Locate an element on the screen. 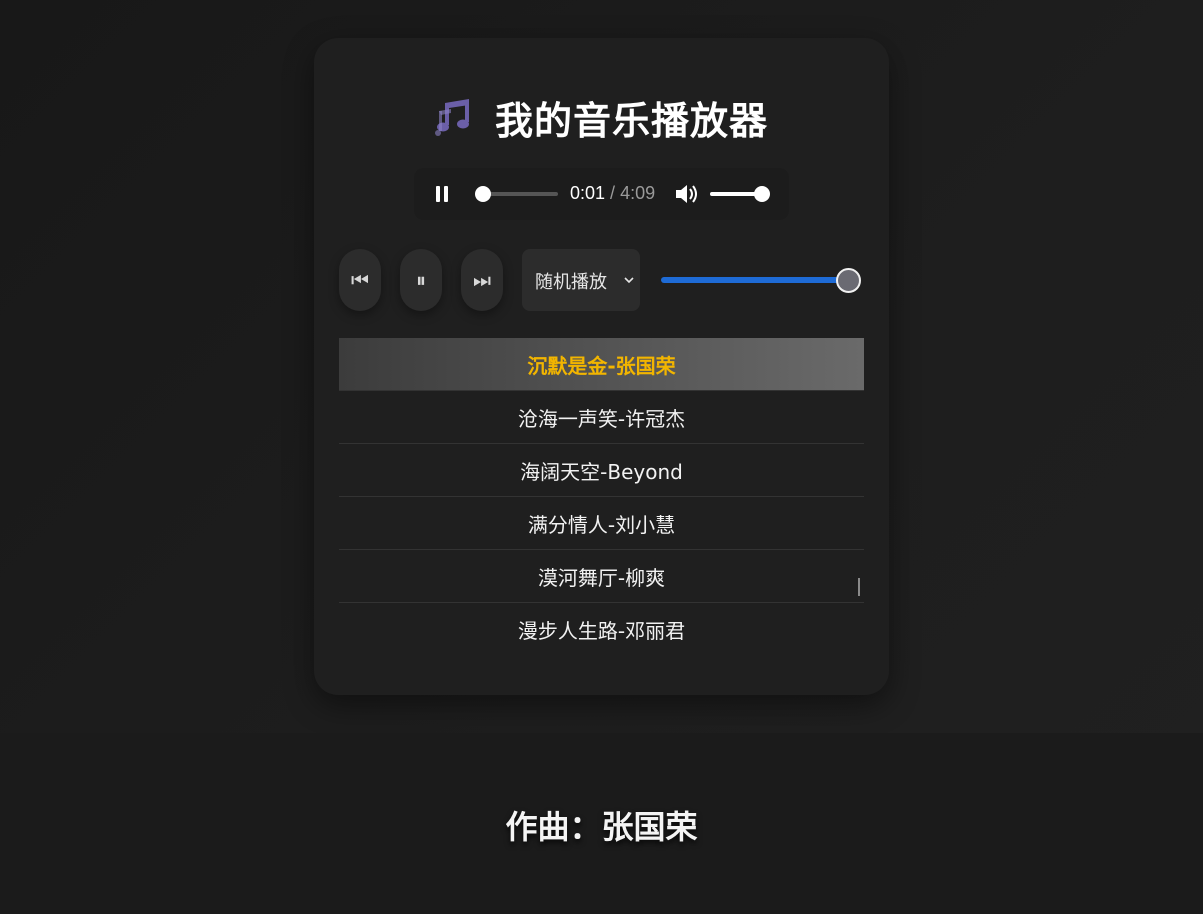 This screenshot has width=1203, height=914. playlist-item-active: 沉默是金-张国荣 is located at coordinates (601, 364).